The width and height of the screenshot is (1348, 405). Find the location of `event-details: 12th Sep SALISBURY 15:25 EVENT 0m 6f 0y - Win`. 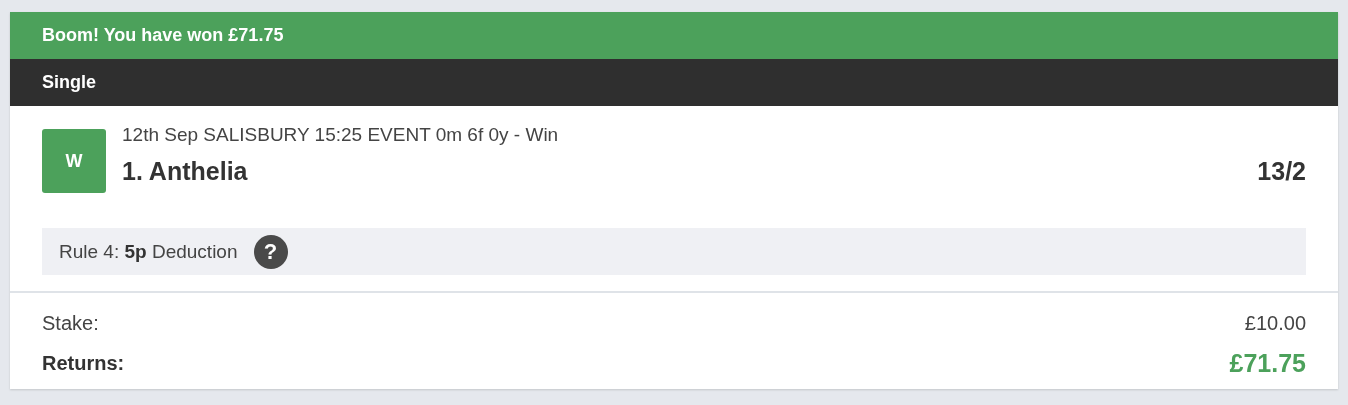

event-details: 12th Sep SALISBURY 15:25 EVENT 0m 6f 0y - Win is located at coordinates (341, 135).